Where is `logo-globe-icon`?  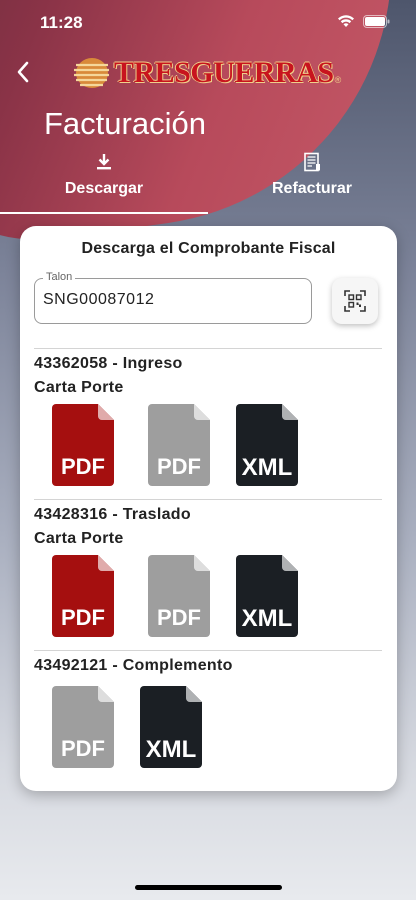
logo-globe-icon is located at coordinates (91, 73).